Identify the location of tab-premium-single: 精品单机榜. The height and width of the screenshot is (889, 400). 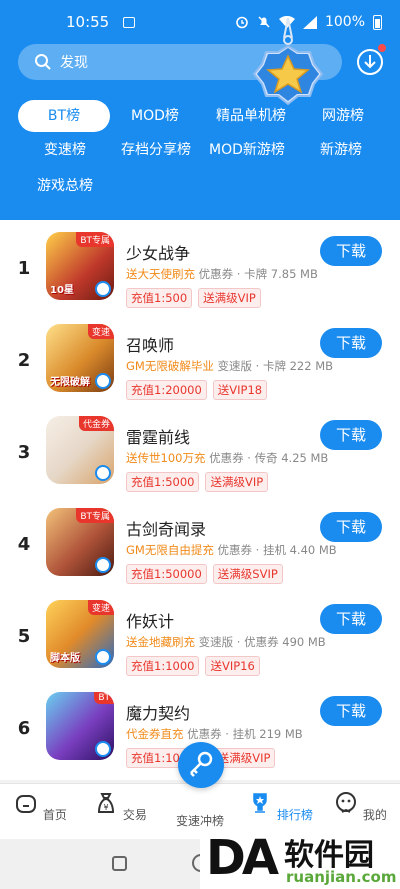
(251, 116).